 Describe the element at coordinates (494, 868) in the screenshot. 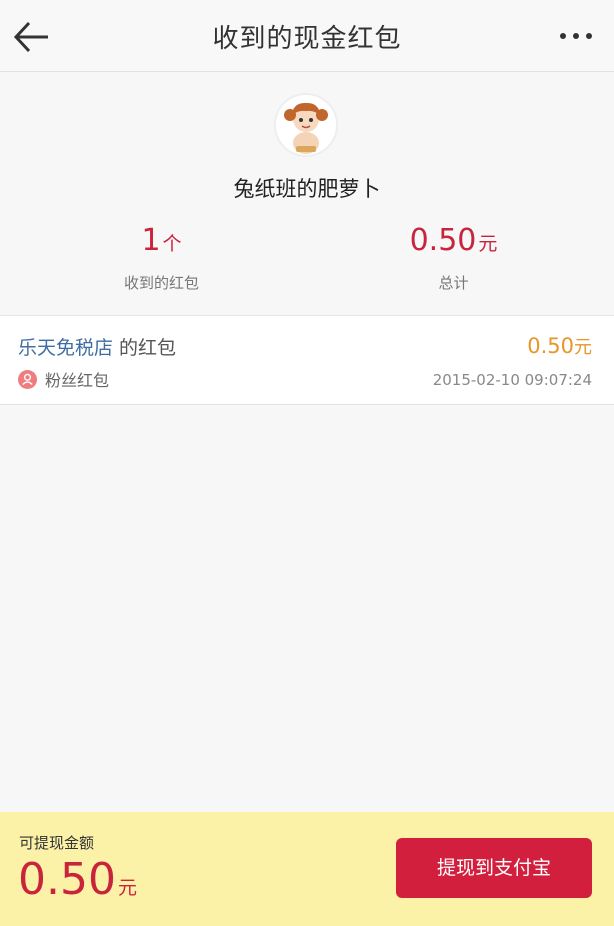

I see `withdraw-to-alipay-button: 提现到支付宝` at that location.